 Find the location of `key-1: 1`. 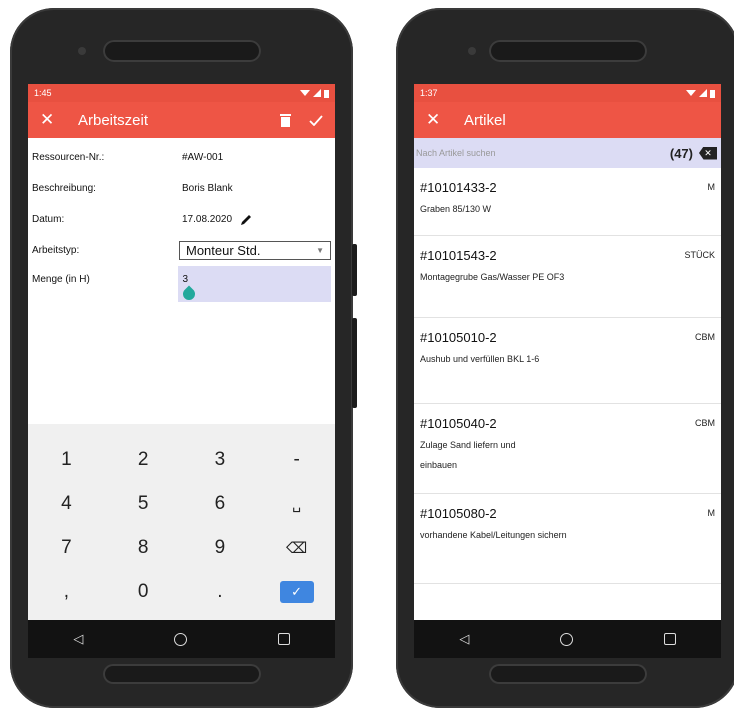

key-1: 1 is located at coordinates (66, 460).